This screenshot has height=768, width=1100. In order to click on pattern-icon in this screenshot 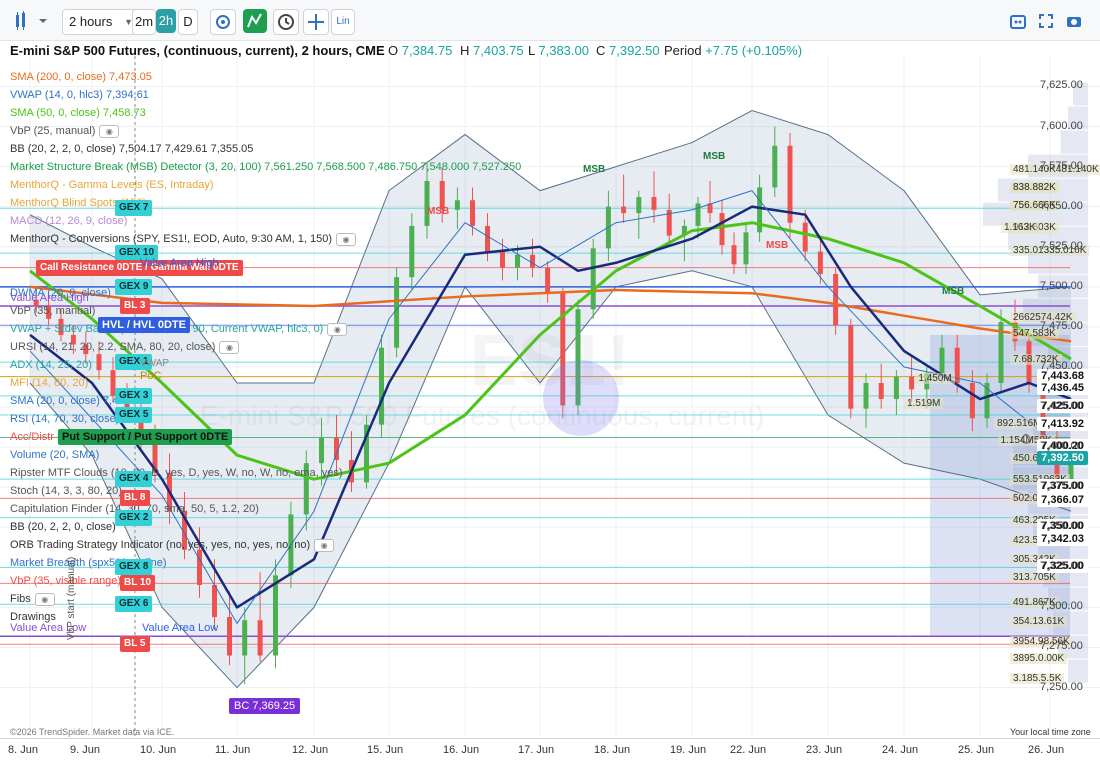, I will do `click(255, 21)`.